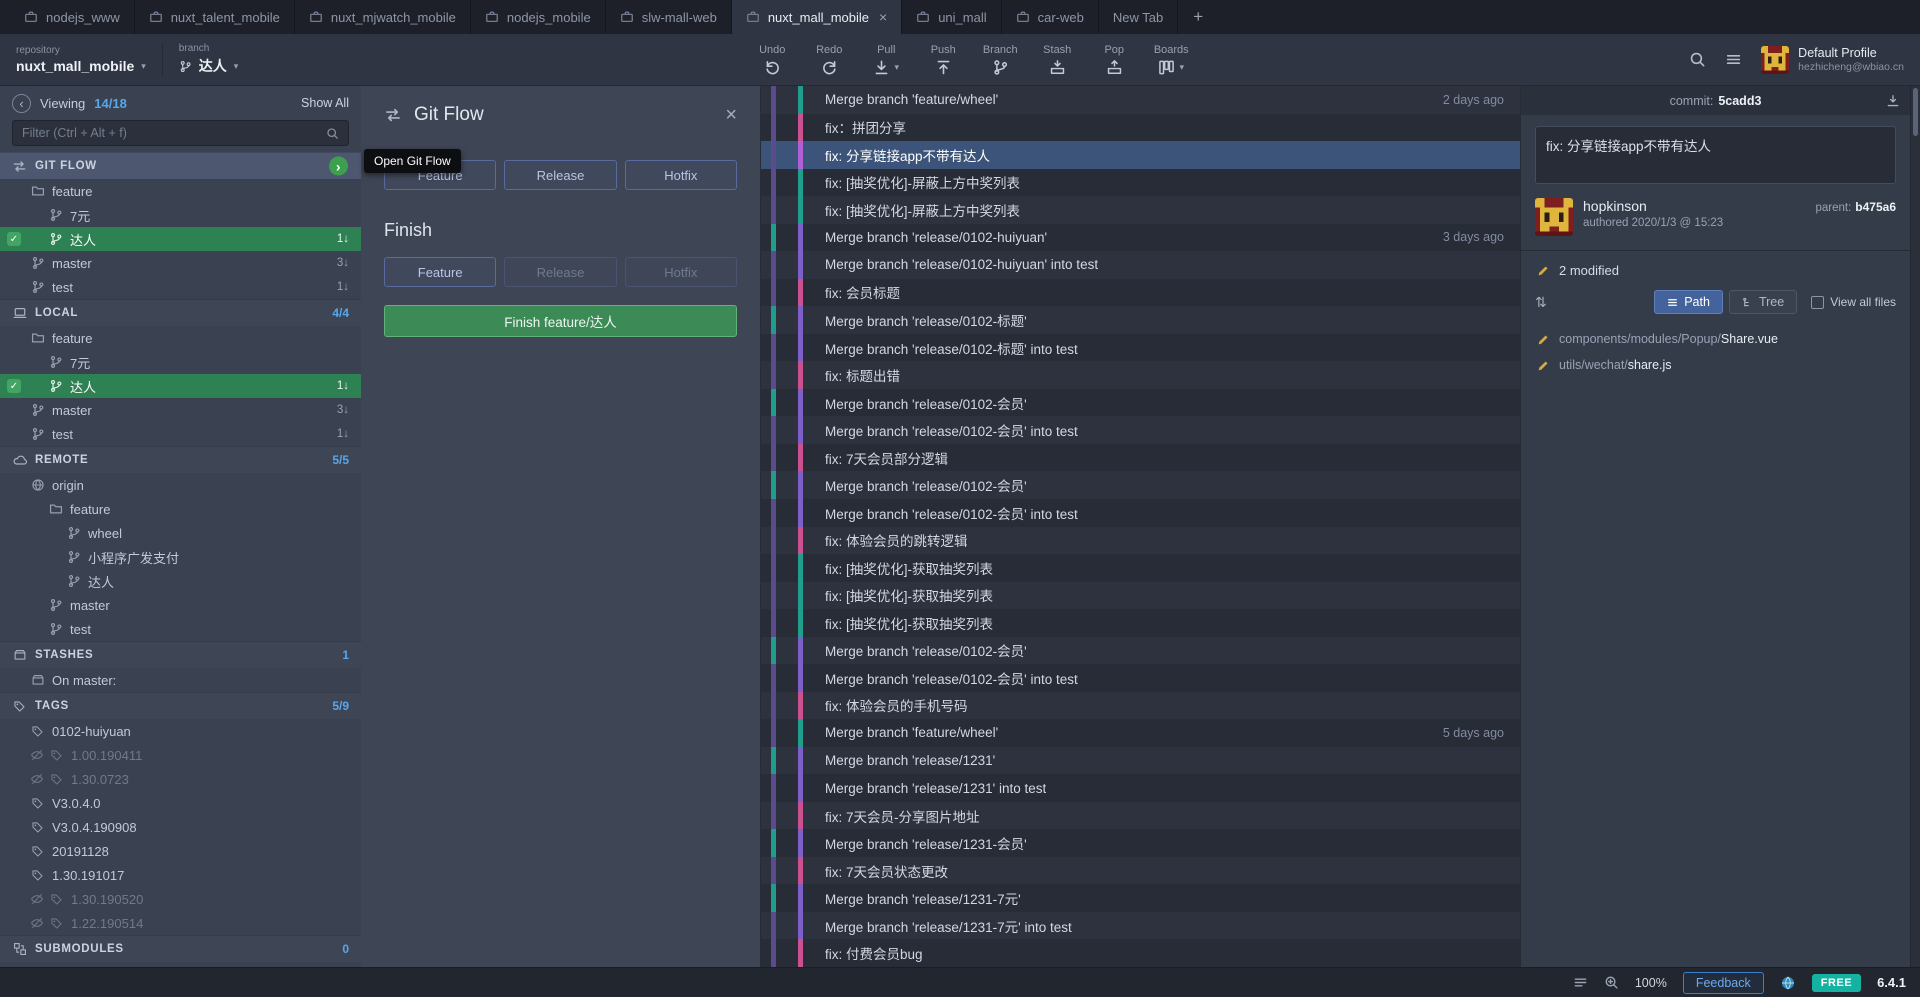 The height and width of the screenshot is (997, 1920). I want to click on sidebar-row: ✓ origin ›, so click(180, 485).